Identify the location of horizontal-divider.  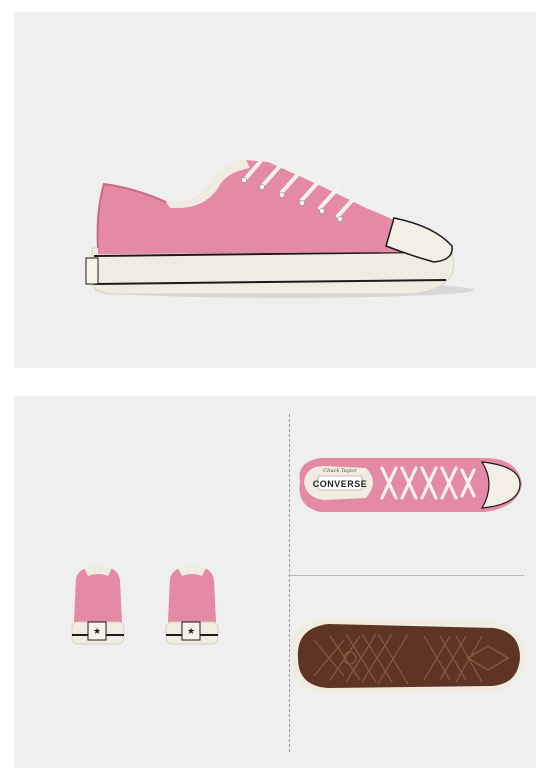
(406, 575).